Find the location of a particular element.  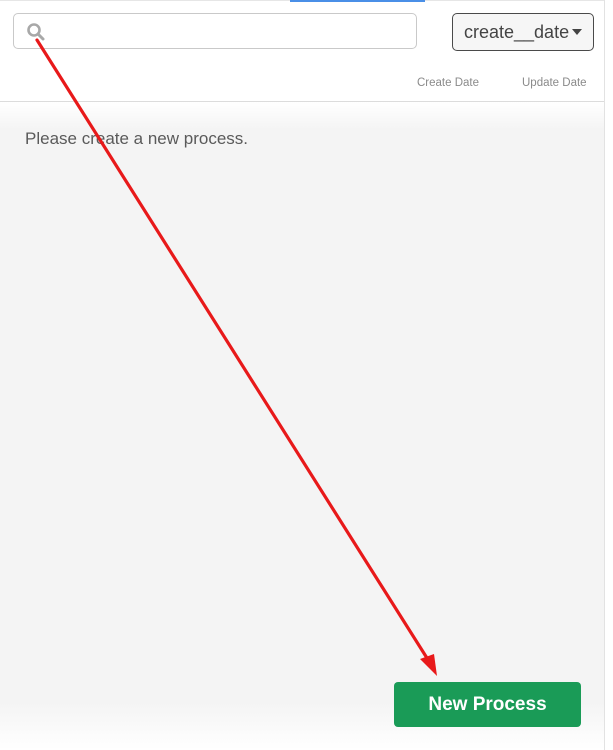

column-header-create-date: Create Date is located at coordinates (448, 83).